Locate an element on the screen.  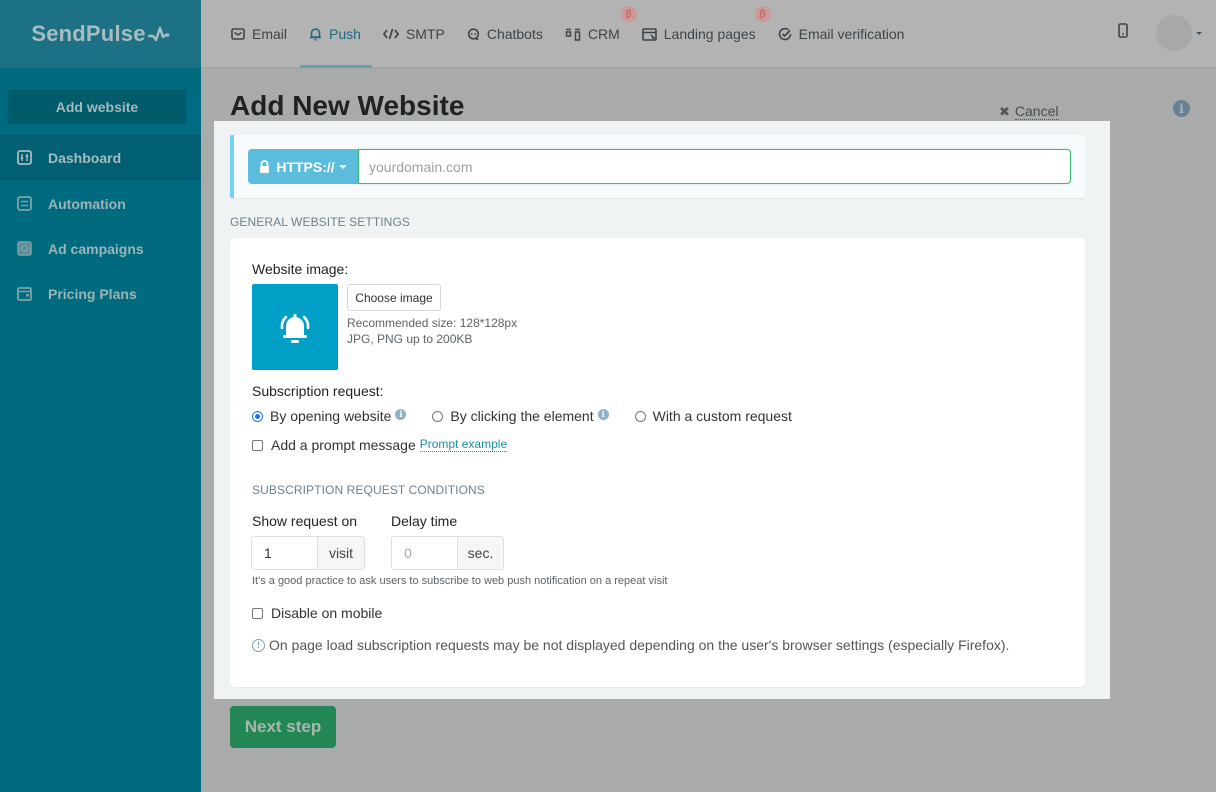
radio-label: By clicking the element is located at coordinates (522, 416).